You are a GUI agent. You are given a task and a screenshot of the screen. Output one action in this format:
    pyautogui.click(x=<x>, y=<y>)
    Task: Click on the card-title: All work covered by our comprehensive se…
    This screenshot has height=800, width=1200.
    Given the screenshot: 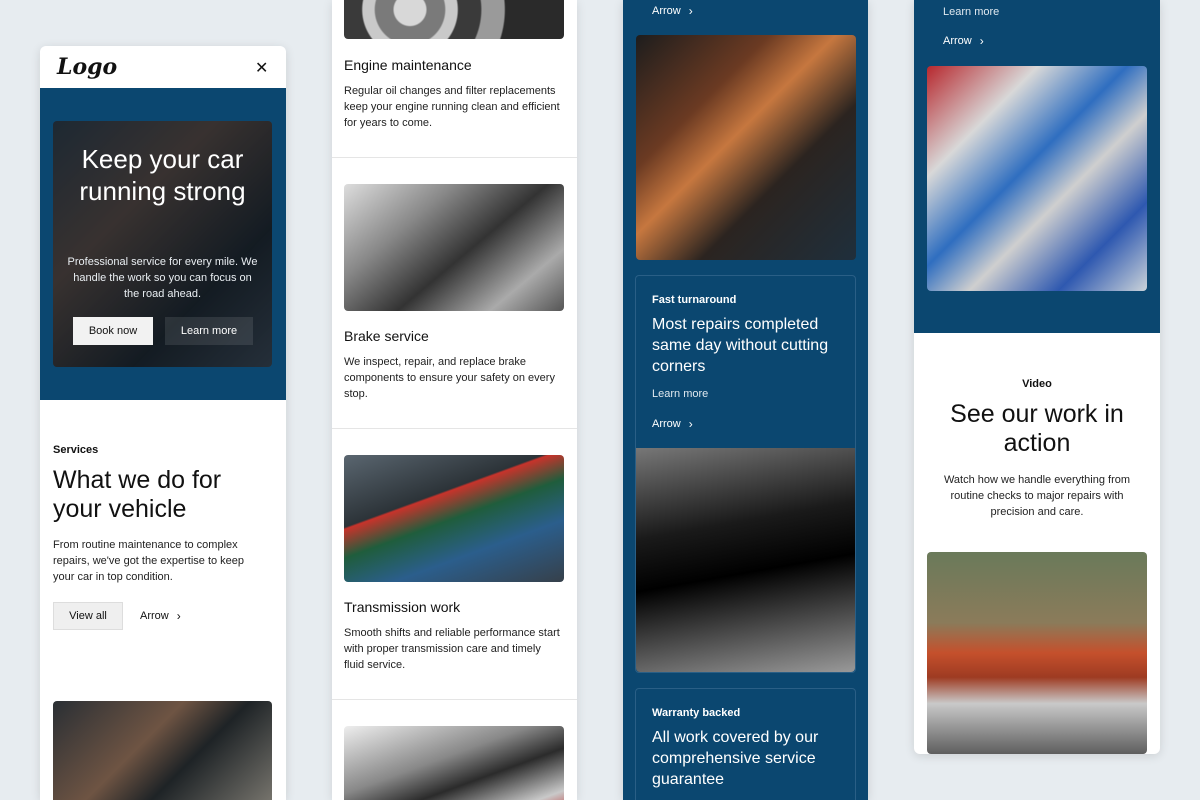 What is the action you would take?
    pyautogui.click(x=735, y=758)
    